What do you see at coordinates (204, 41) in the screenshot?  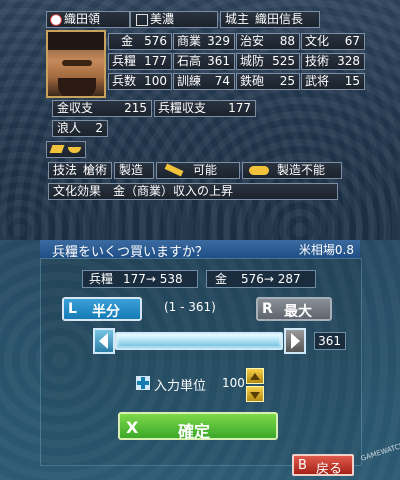 I see `stat-commerce: 商業 329` at bounding box center [204, 41].